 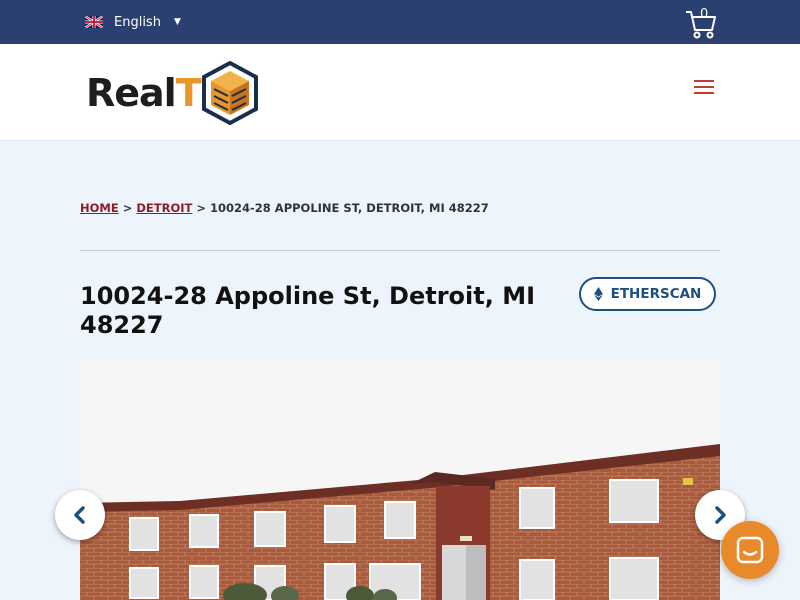 I want to click on breadcrumb-home-link: HOME, so click(x=99, y=208).